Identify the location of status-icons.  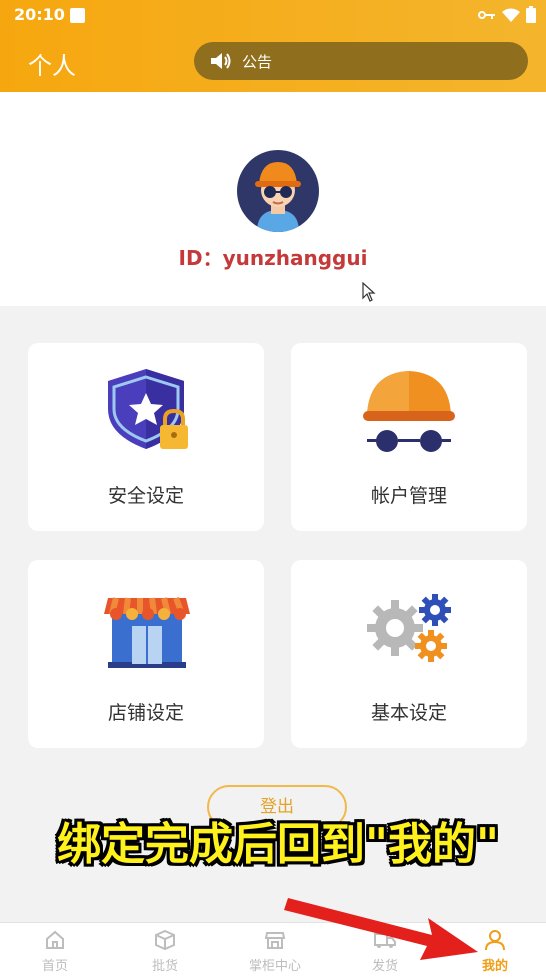
(507, 14).